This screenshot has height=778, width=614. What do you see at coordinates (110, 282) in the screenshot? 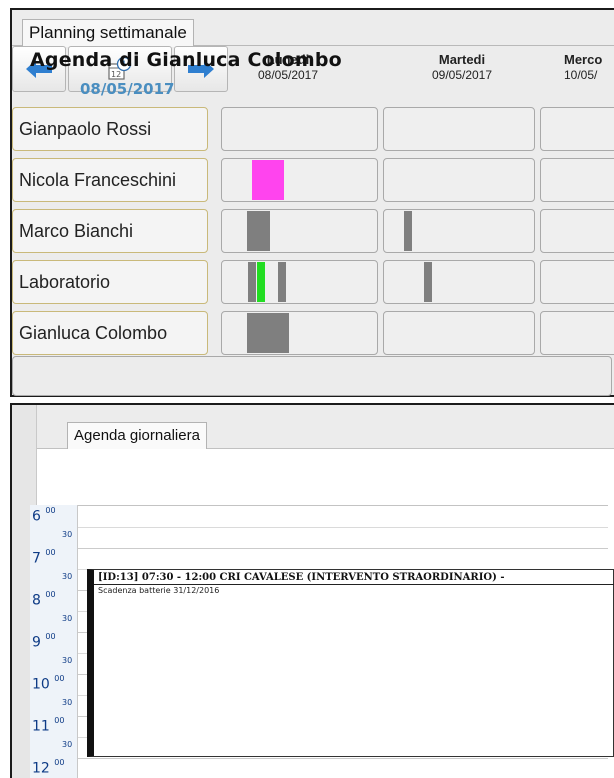
I see `person-laboratorio: Laboratorio` at bounding box center [110, 282].